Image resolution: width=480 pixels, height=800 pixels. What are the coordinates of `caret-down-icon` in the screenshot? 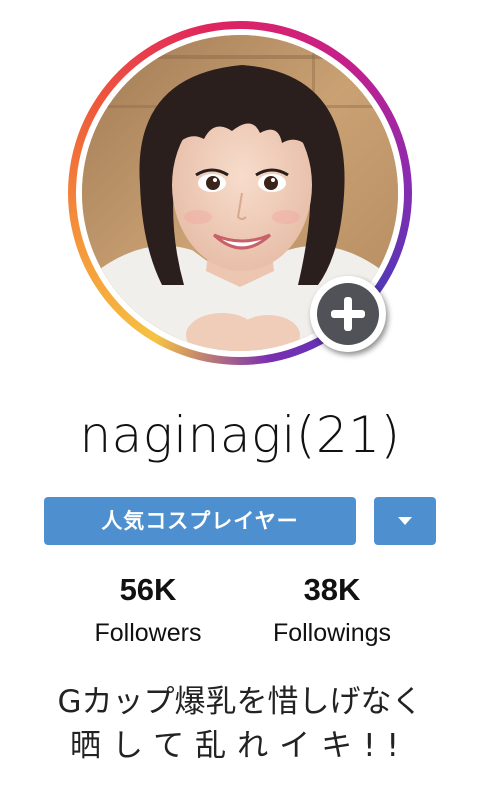 It's located at (405, 521).